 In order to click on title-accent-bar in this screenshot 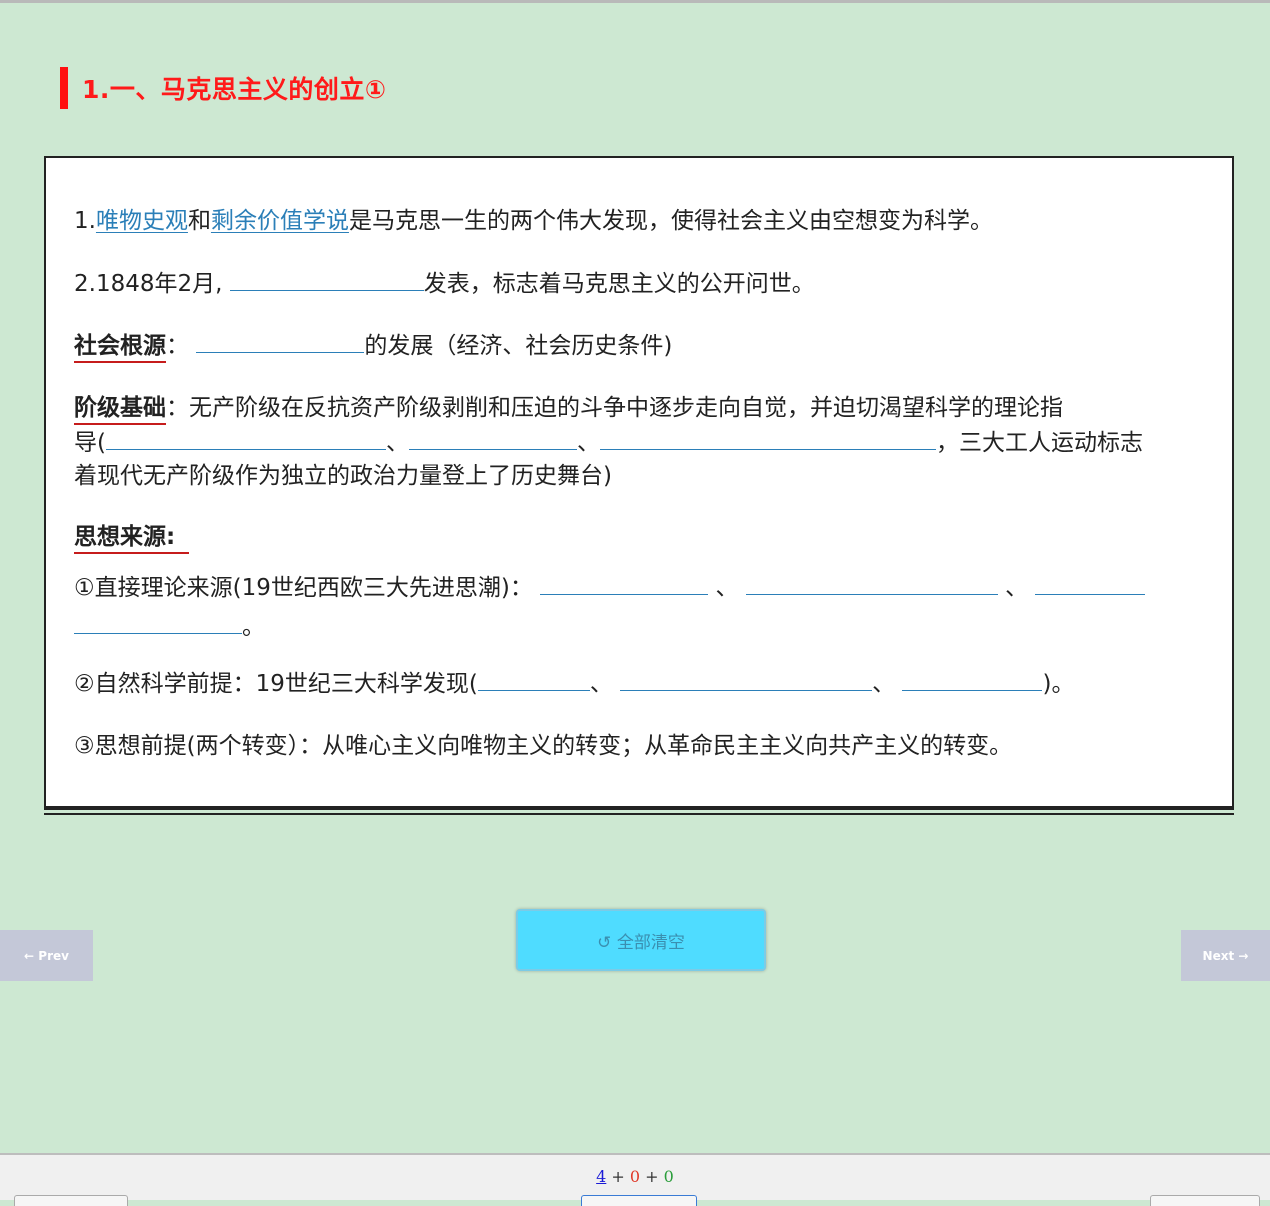, I will do `click(64, 88)`.